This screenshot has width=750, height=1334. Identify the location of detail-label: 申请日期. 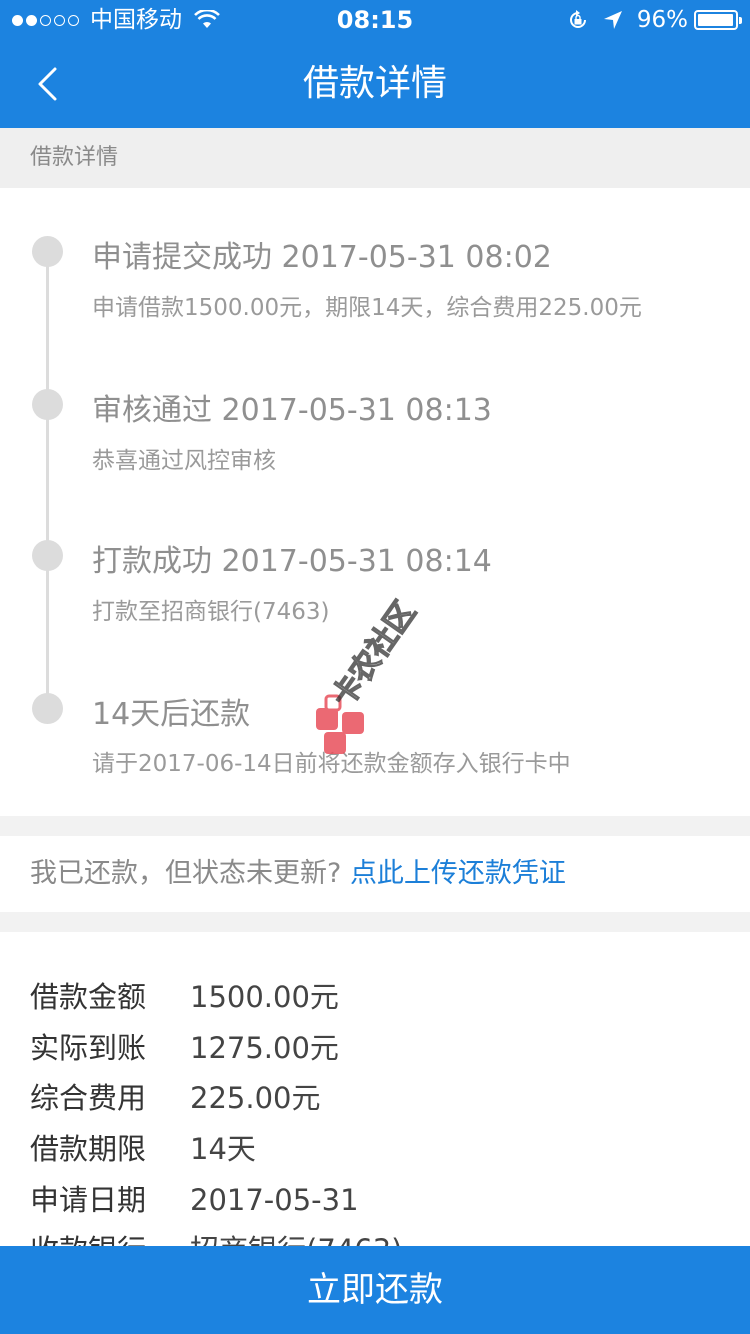
(88, 1200).